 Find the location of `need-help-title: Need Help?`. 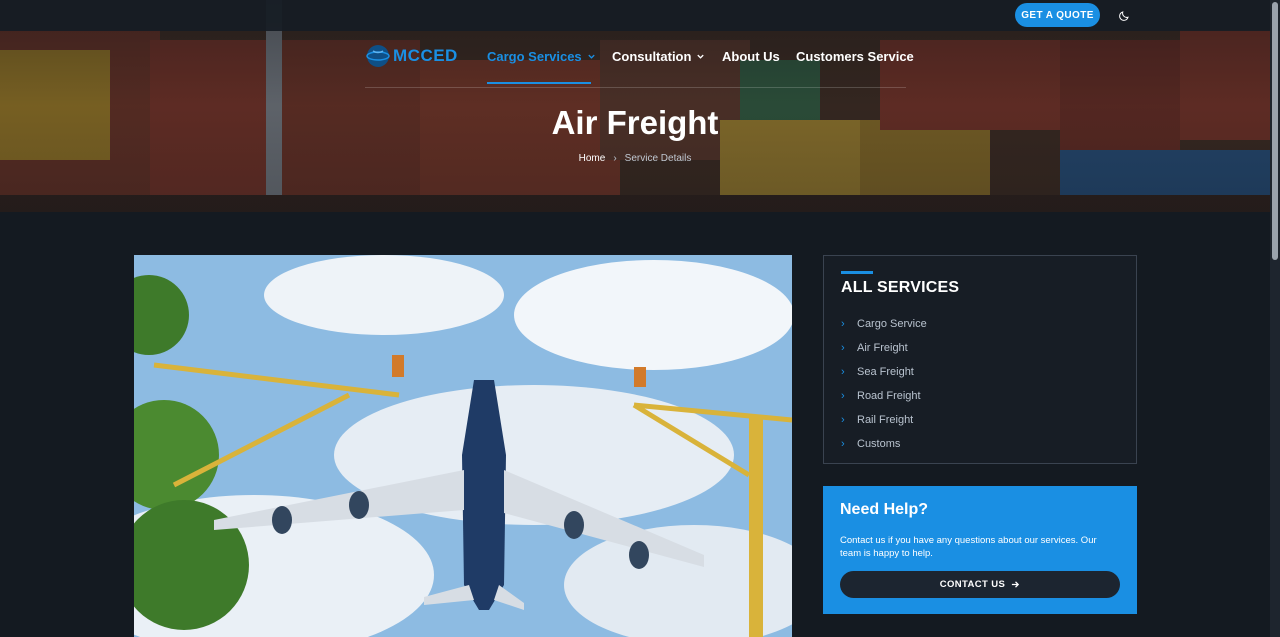

need-help-title: Need Help? is located at coordinates (884, 509).